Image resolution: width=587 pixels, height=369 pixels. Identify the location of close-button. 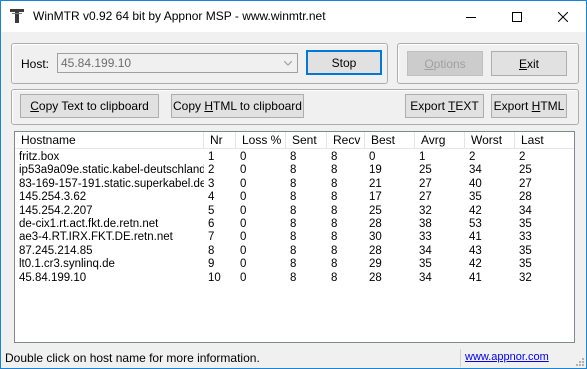
(563, 16).